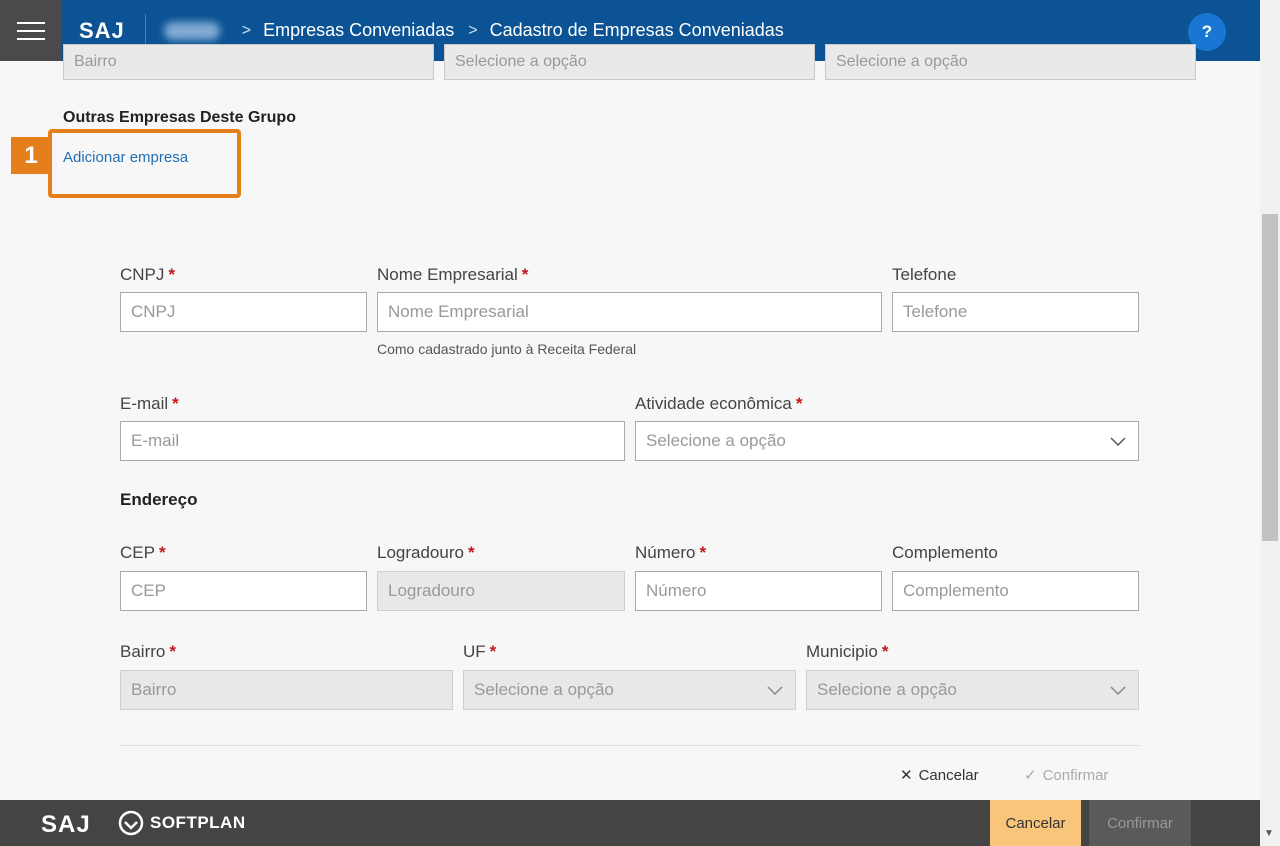 The width and height of the screenshot is (1280, 846). I want to click on form-divider, so click(629, 745).